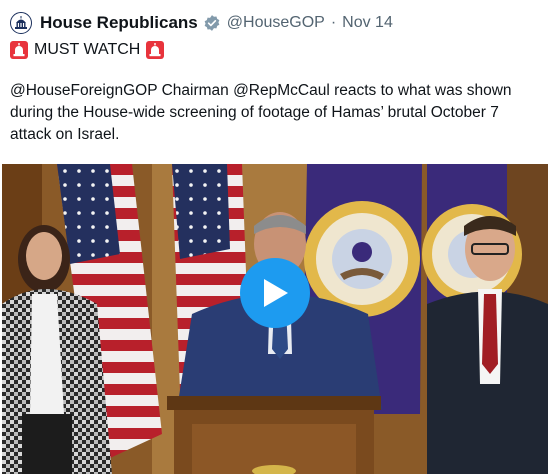 The image size is (550, 474). What do you see at coordinates (276, 23) in the screenshot?
I see `author-handle: @HouseGOP` at bounding box center [276, 23].